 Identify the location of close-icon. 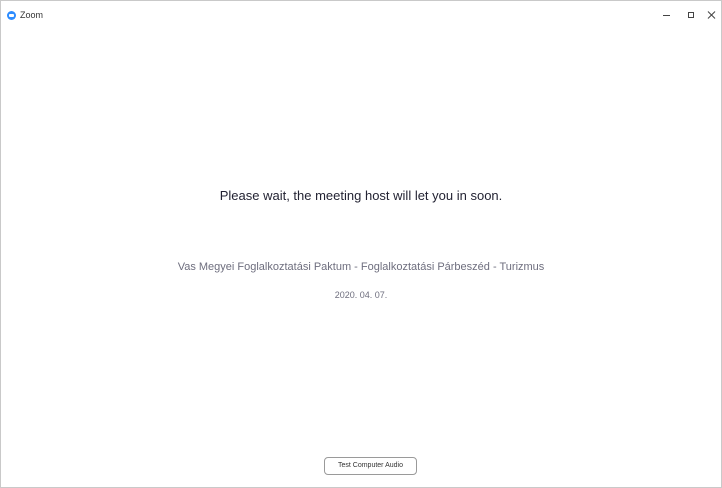
(712, 15).